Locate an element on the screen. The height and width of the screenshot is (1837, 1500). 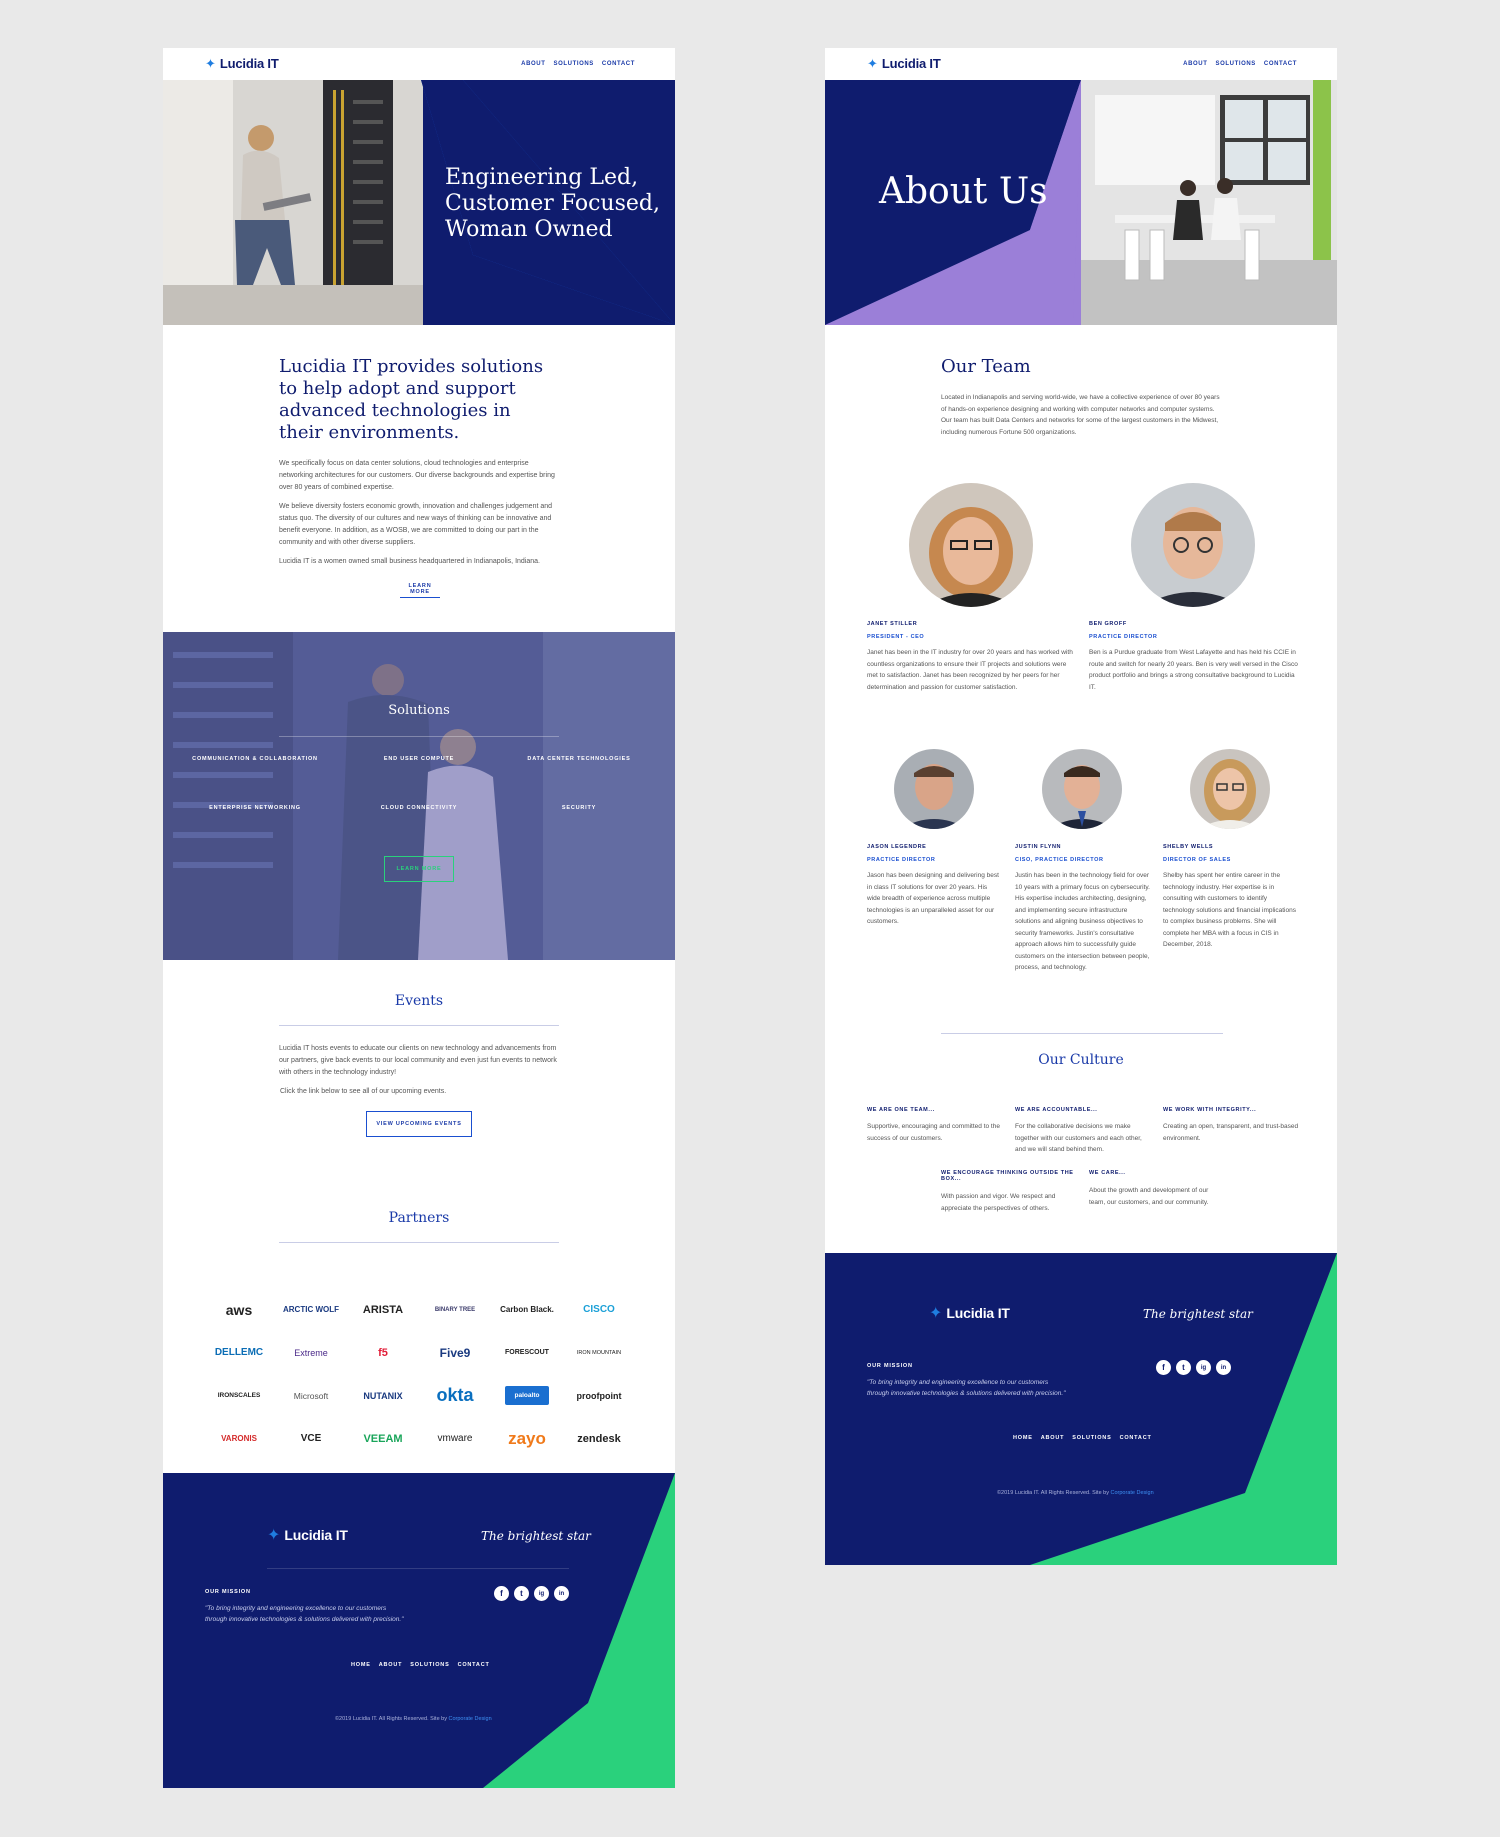
partner-logo-vmware: vmware is located at coordinates (455, 1438).